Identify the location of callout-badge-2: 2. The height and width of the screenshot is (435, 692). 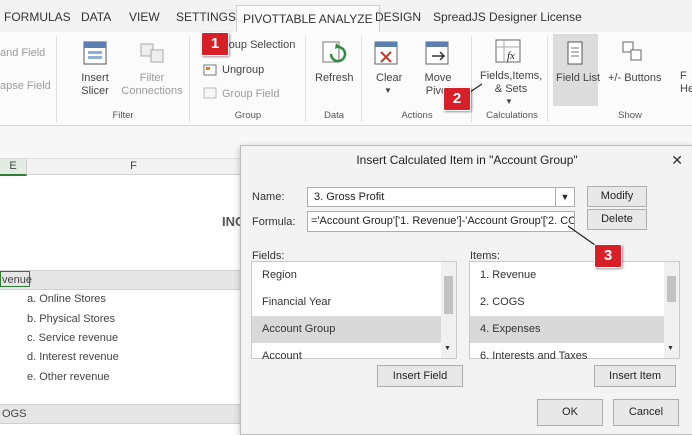
(457, 99).